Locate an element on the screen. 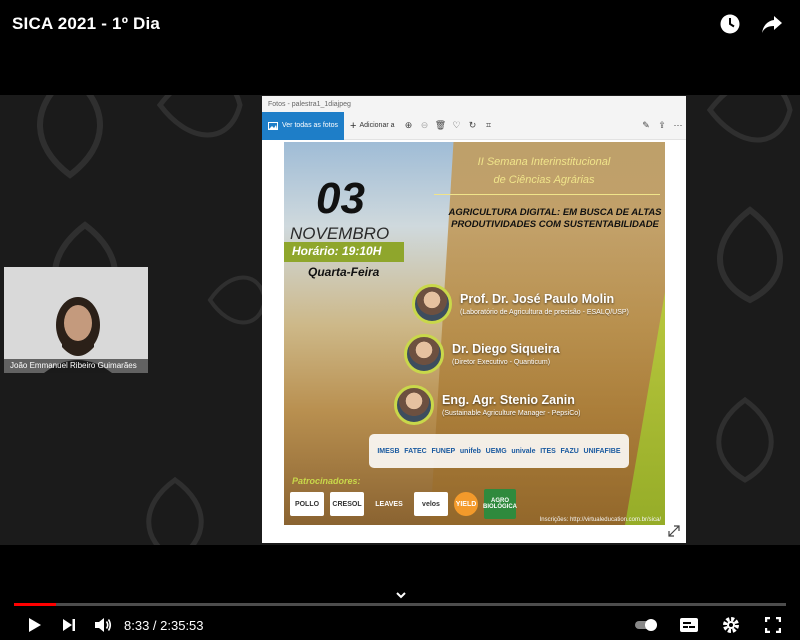 The height and width of the screenshot is (640, 800). autoplay-toggle is located at coordinates (647, 625).